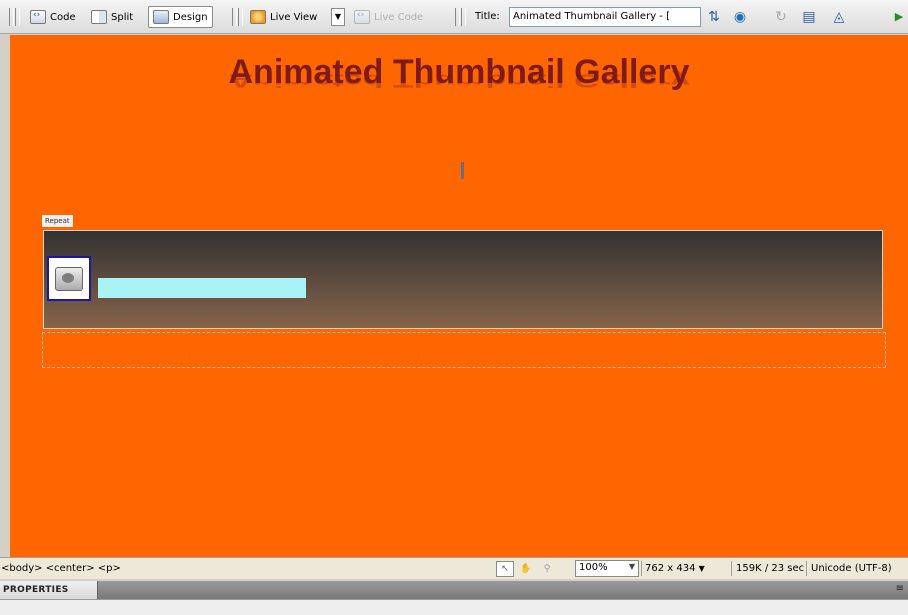 The height and width of the screenshot is (615, 908). Describe the element at coordinates (547, 569) in the screenshot. I see `zoom-tool-icon: ⚲` at that location.